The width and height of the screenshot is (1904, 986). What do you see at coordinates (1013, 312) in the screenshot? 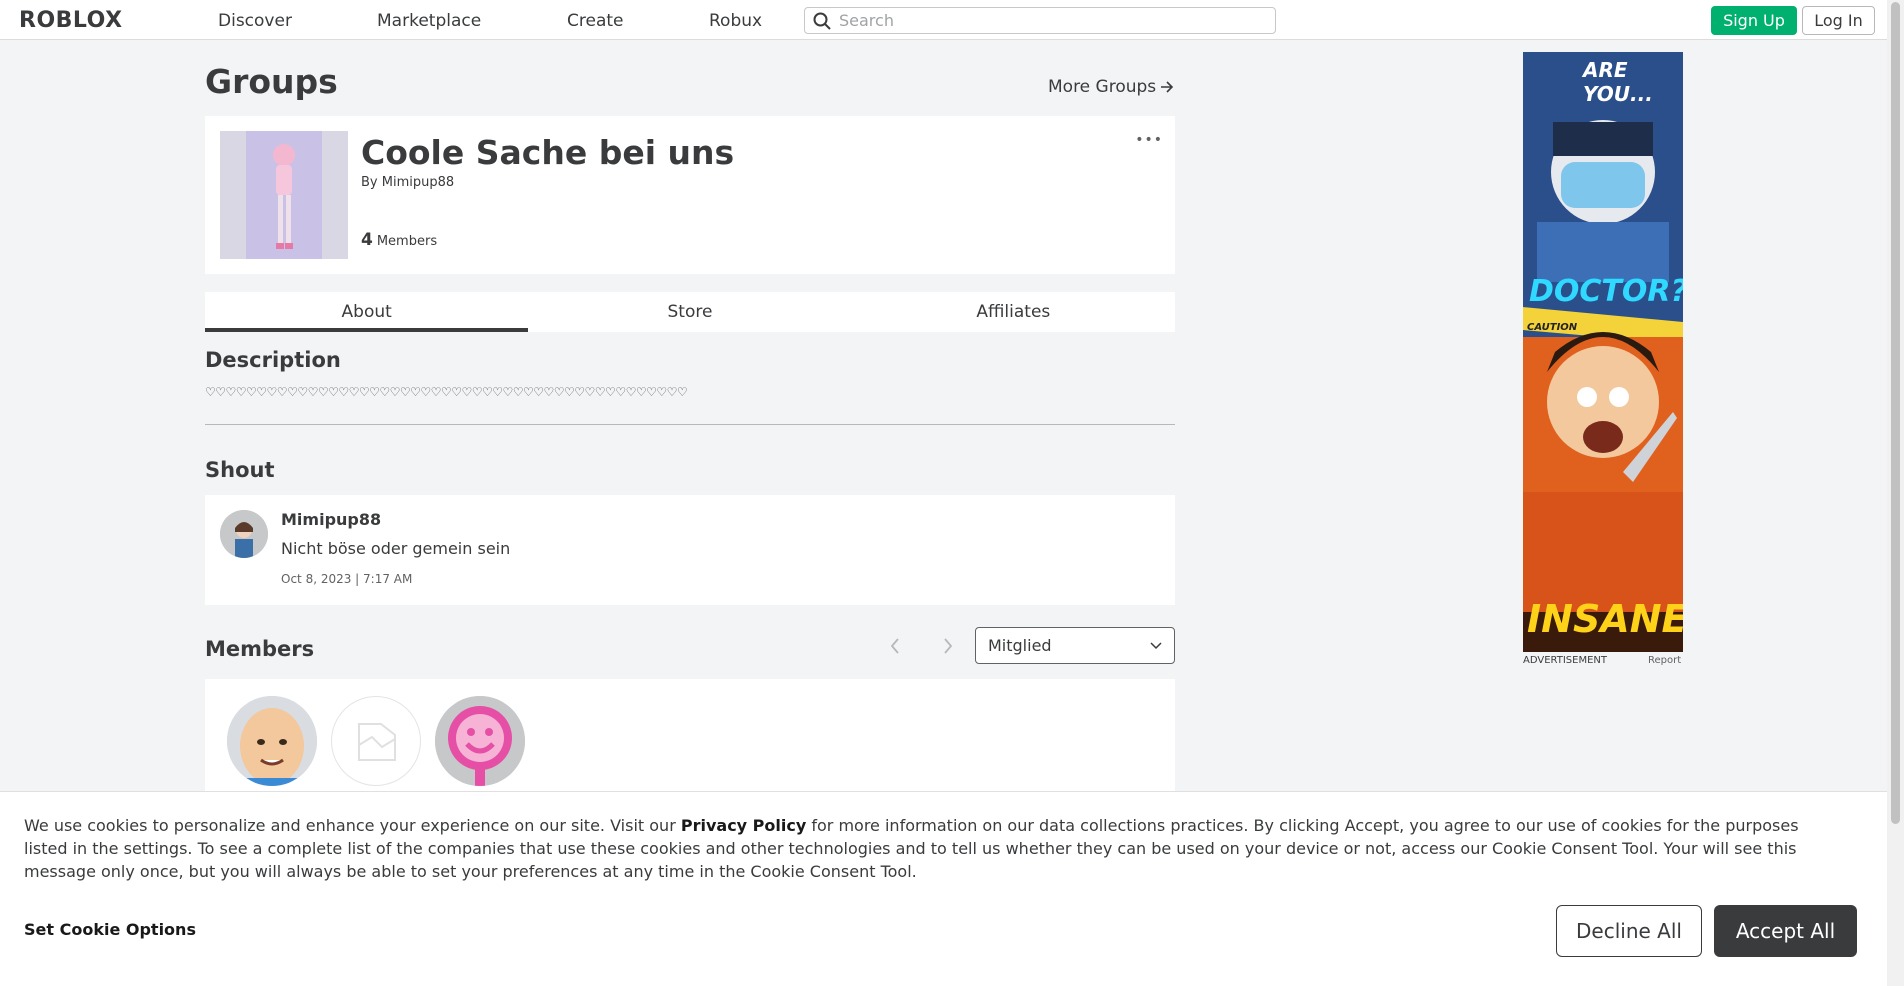
I see `tab-affiliates: Affiliates` at bounding box center [1013, 312].